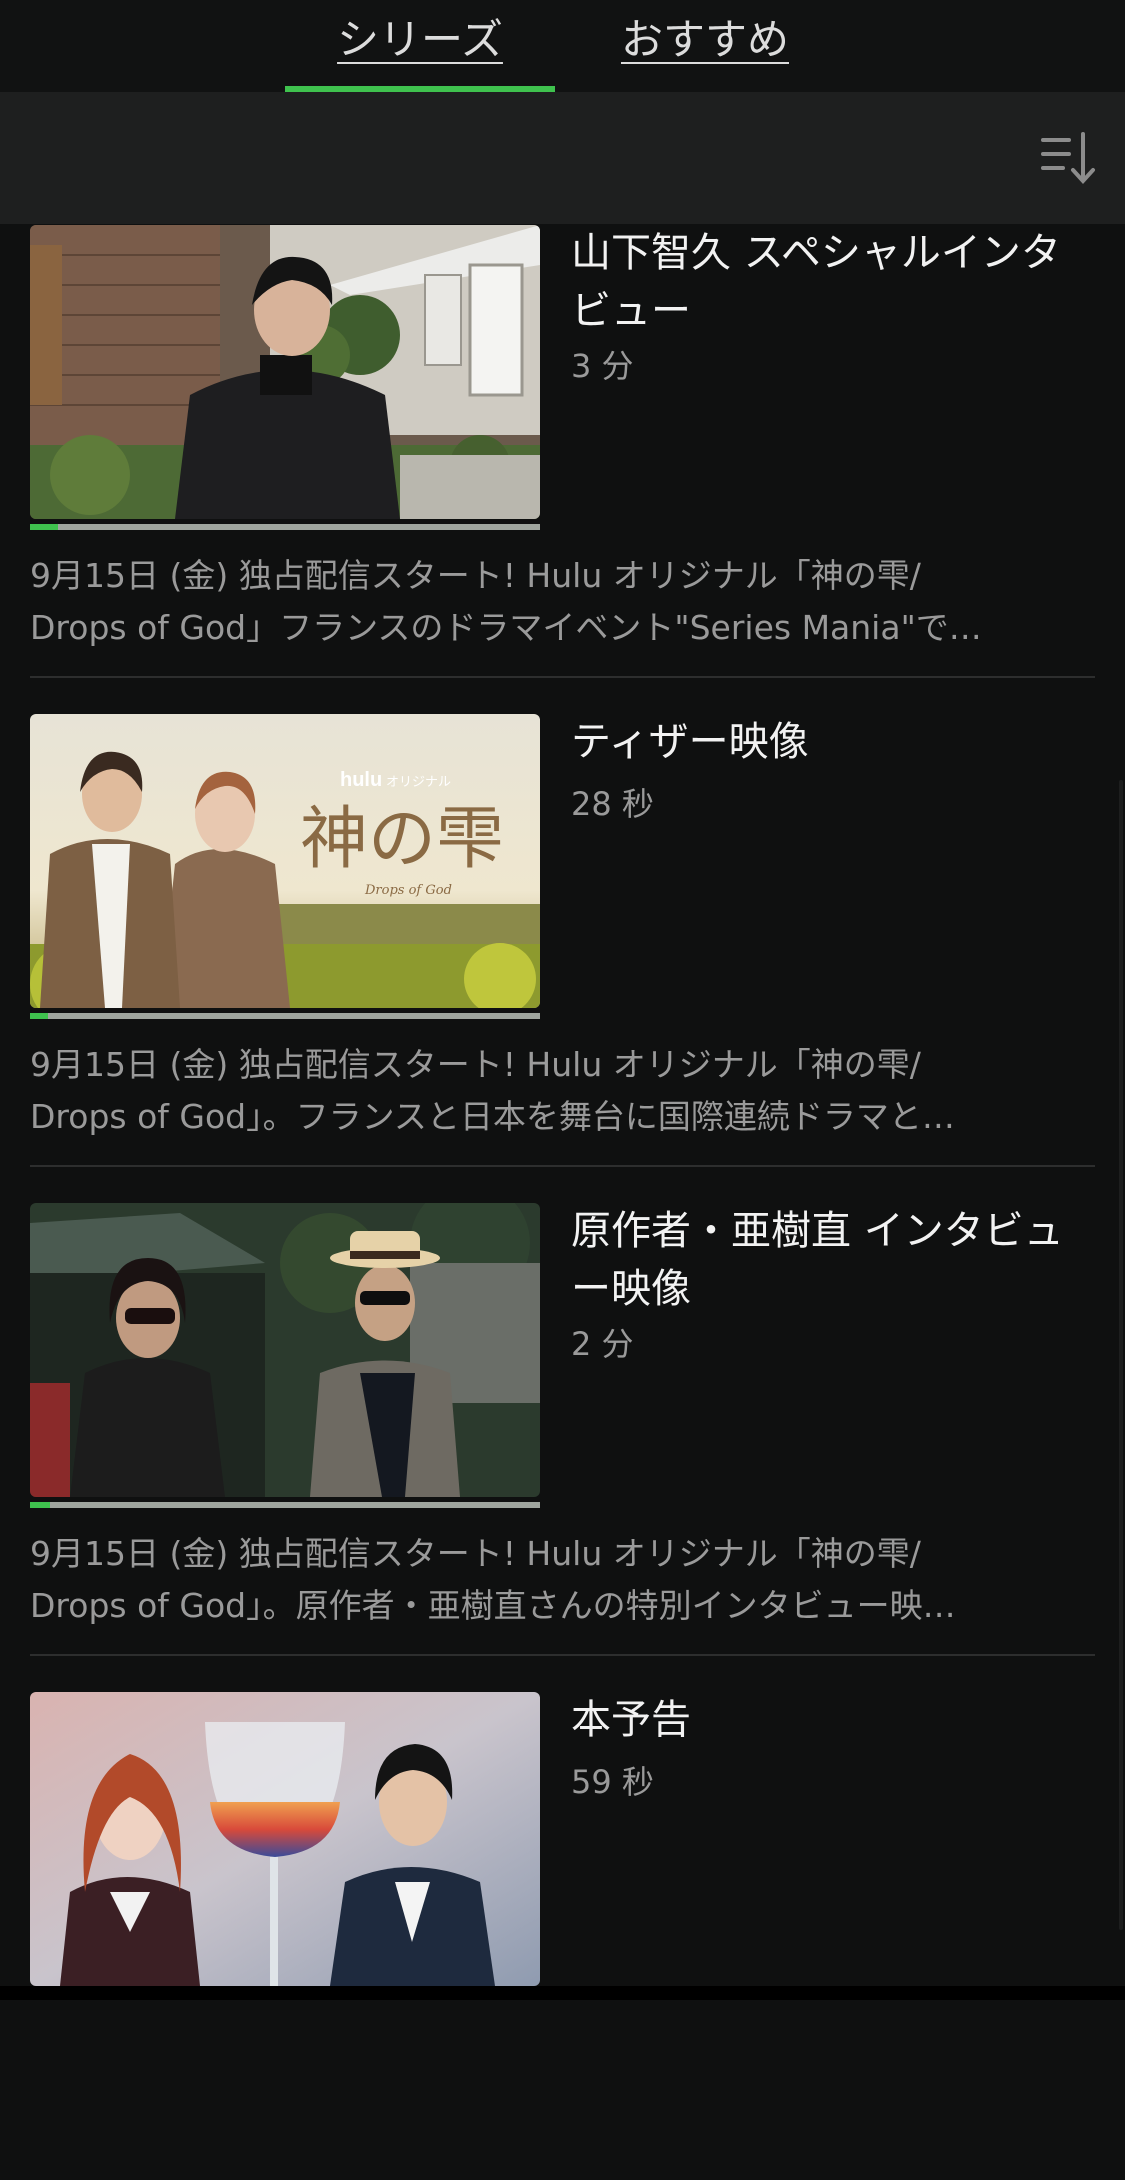 The width and height of the screenshot is (1125, 2180). What do you see at coordinates (816, 282) in the screenshot?
I see `episode-title: 山下智久 スペシャルインタビュー` at bounding box center [816, 282].